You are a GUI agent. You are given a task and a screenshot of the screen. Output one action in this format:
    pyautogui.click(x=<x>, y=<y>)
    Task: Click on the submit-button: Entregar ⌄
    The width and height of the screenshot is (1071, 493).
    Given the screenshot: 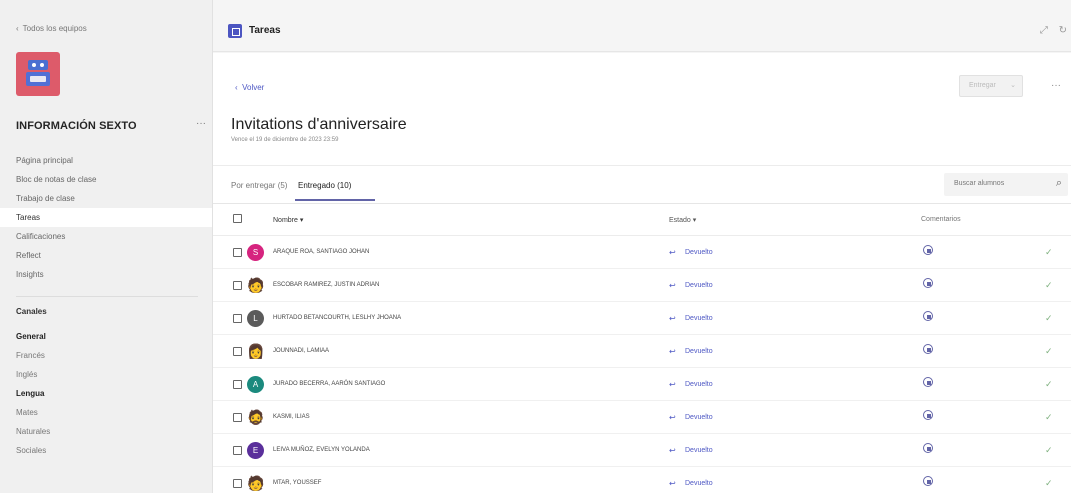 What is the action you would take?
    pyautogui.click(x=991, y=86)
    